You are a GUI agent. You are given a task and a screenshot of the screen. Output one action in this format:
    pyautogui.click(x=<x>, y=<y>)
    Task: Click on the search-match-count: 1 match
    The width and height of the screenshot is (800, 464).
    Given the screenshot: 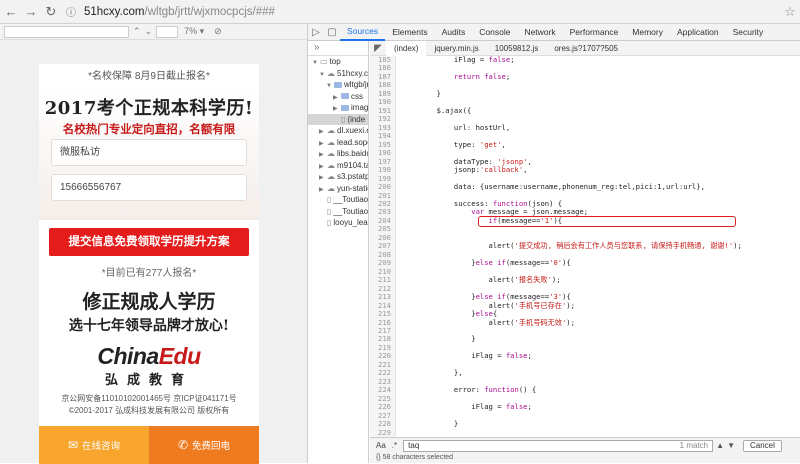 What is the action you would take?
    pyautogui.click(x=694, y=445)
    